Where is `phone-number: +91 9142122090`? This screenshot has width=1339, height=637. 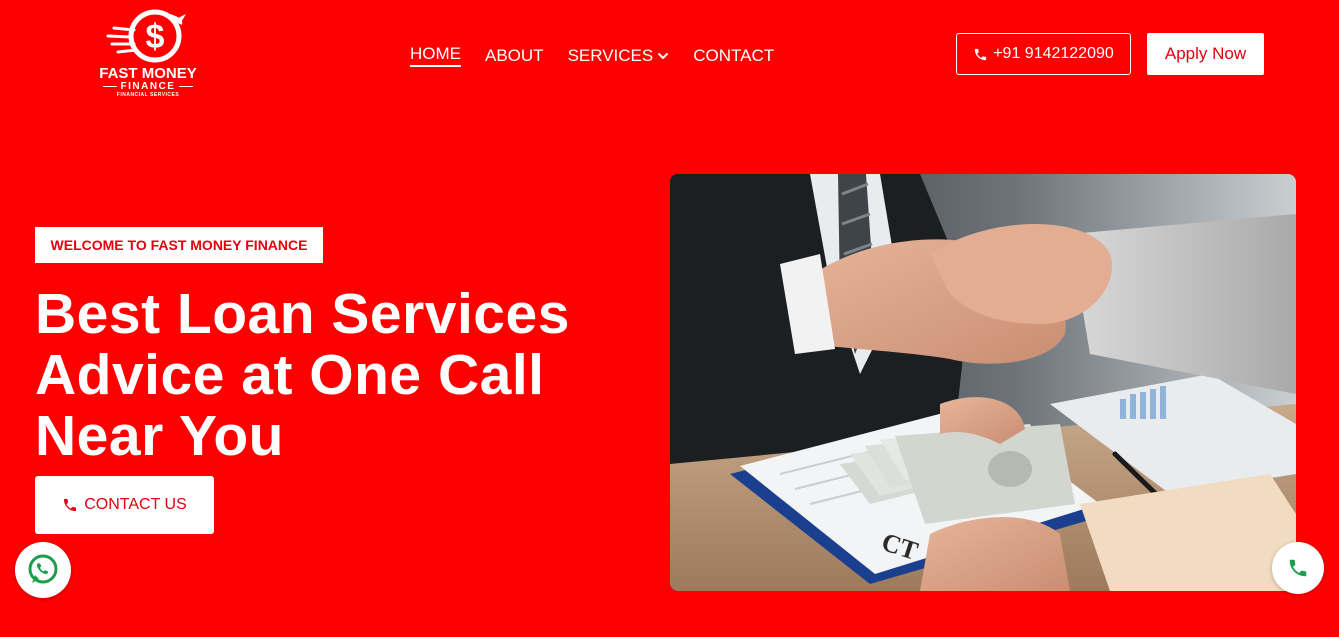
phone-number: +91 9142122090 is located at coordinates (1053, 53).